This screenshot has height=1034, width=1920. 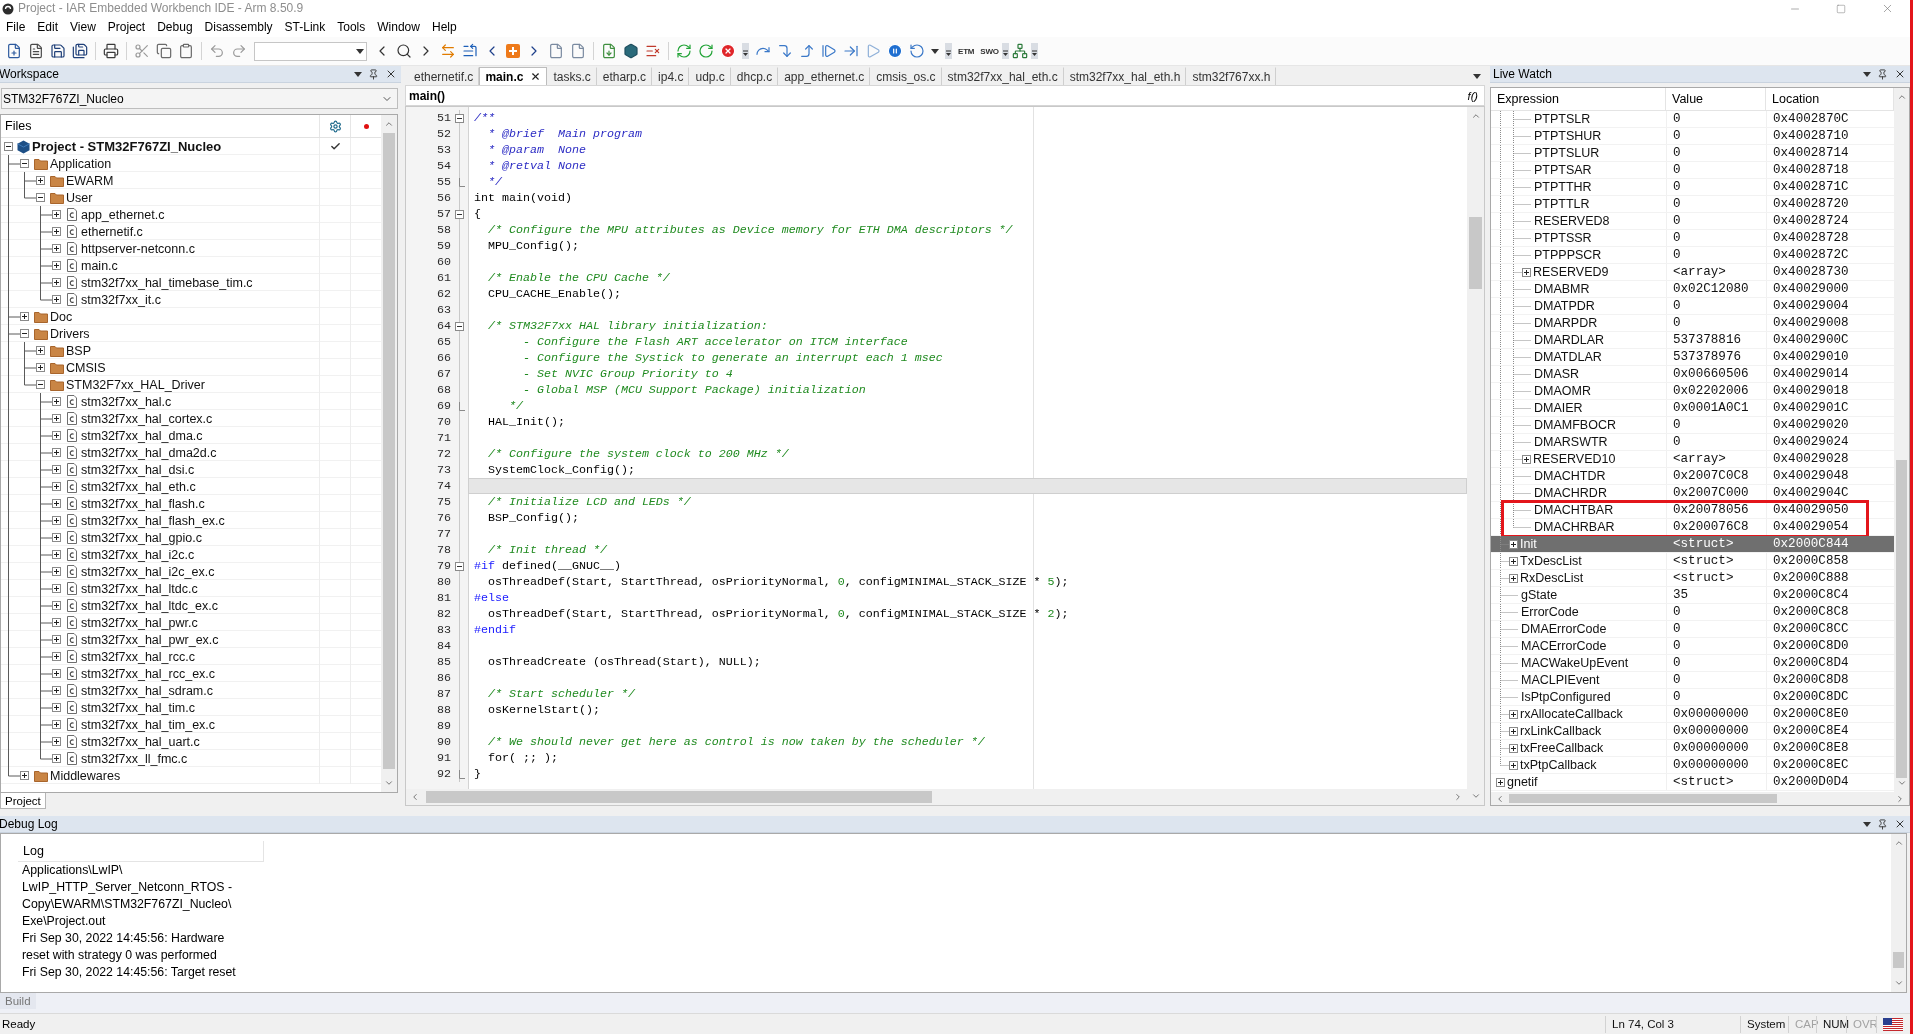 What do you see at coordinates (935, 51) in the screenshot?
I see `dropdown-caret-icon` at bounding box center [935, 51].